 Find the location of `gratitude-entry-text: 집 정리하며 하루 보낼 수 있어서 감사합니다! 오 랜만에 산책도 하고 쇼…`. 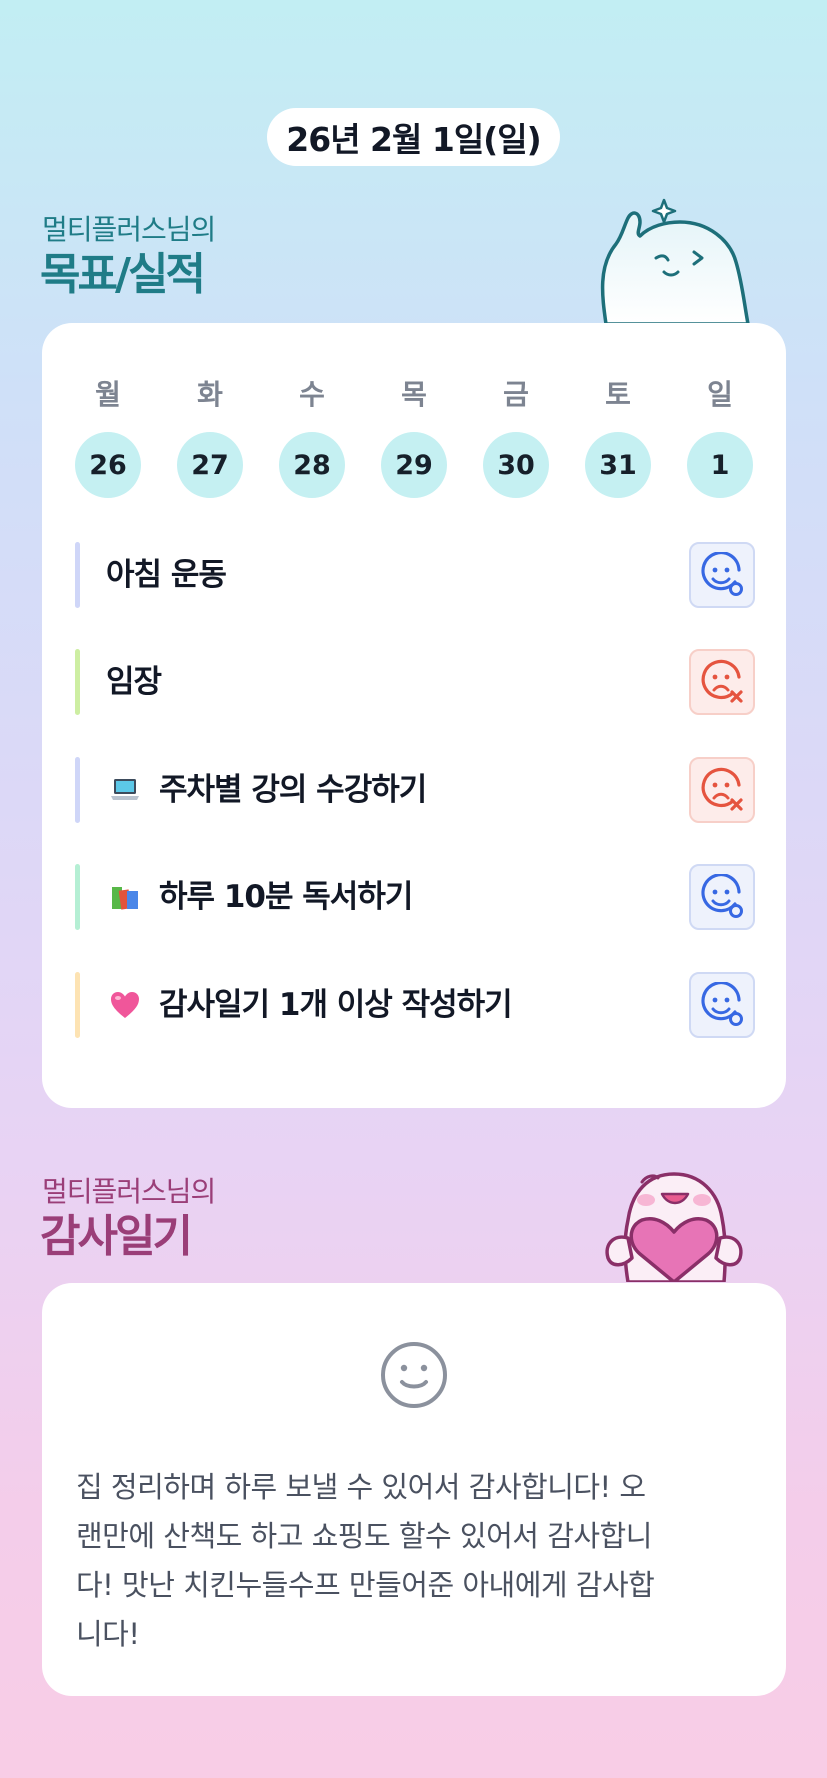

gratitude-entry-text: 집 정리하며 하루 보낼 수 있어서 감사합니다! 오 랜만에 산책도 하고 쇼… is located at coordinates (416, 1561).